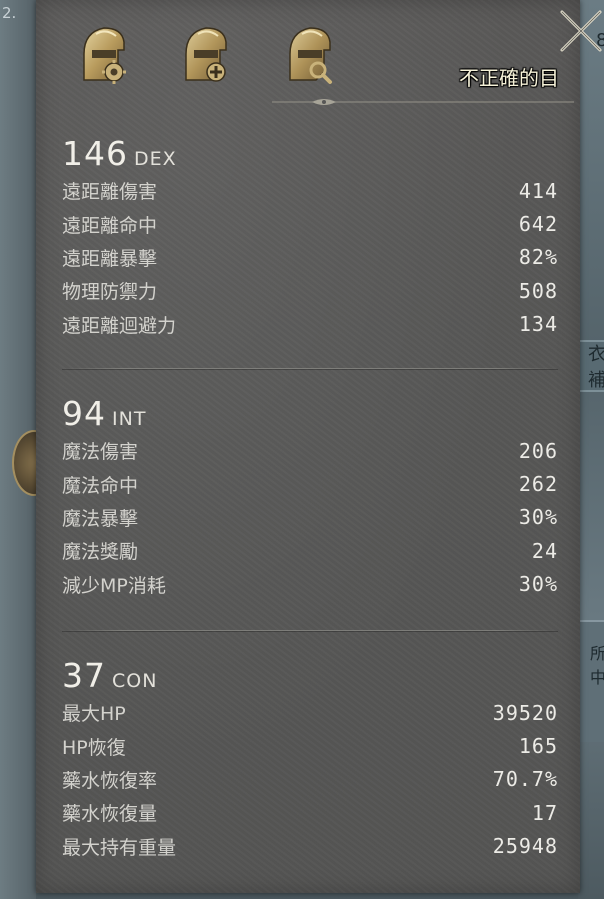  I want to click on stat-row-label: 物理防禦力, so click(110, 292).